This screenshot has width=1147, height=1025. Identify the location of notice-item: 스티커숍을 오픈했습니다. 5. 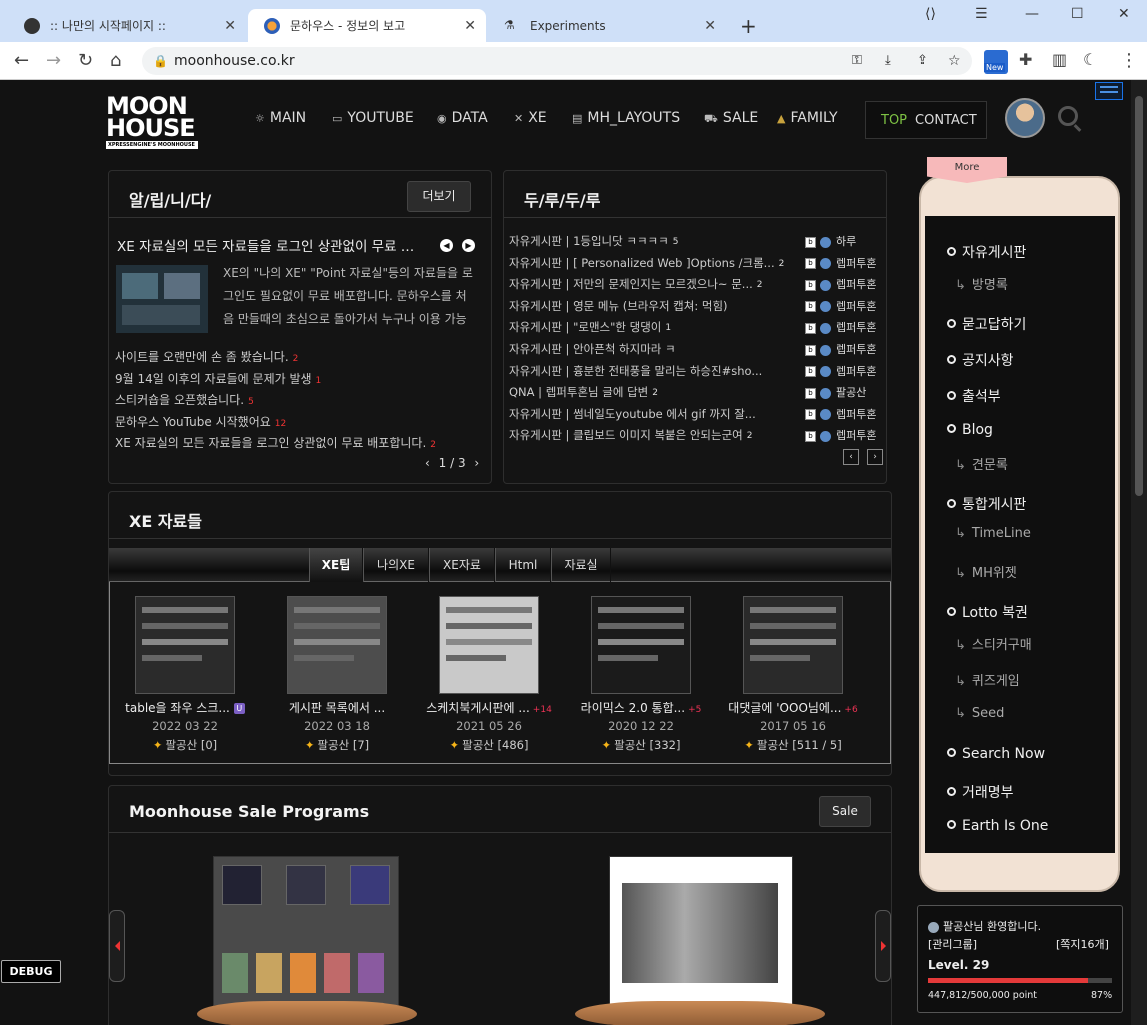
(184, 399).